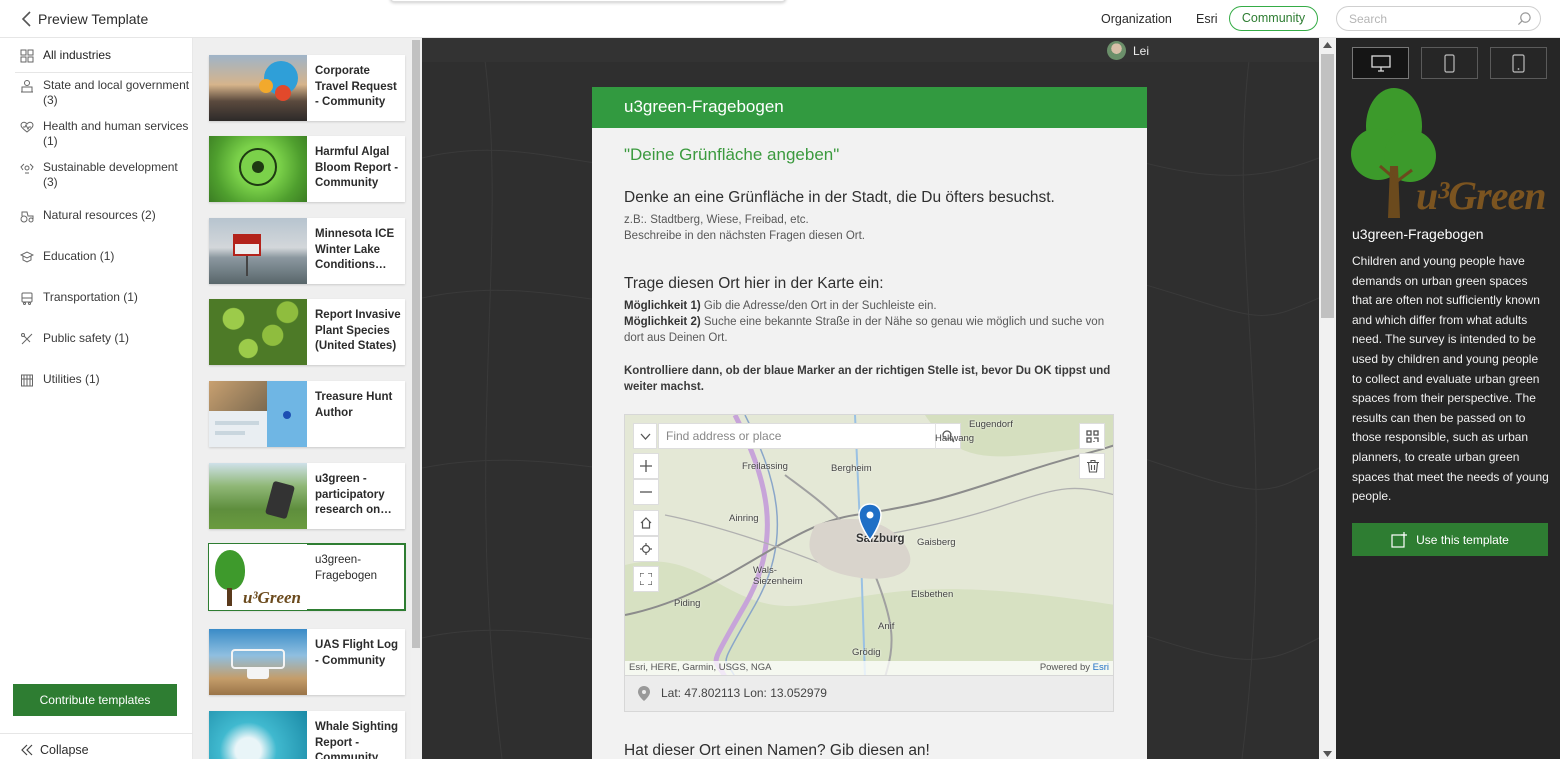  What do you see at coordinates (307, 169) in the screenshot?
I see `template-card: Harmful Algal Bloom Report - Community` at bounding box center [307, 169].